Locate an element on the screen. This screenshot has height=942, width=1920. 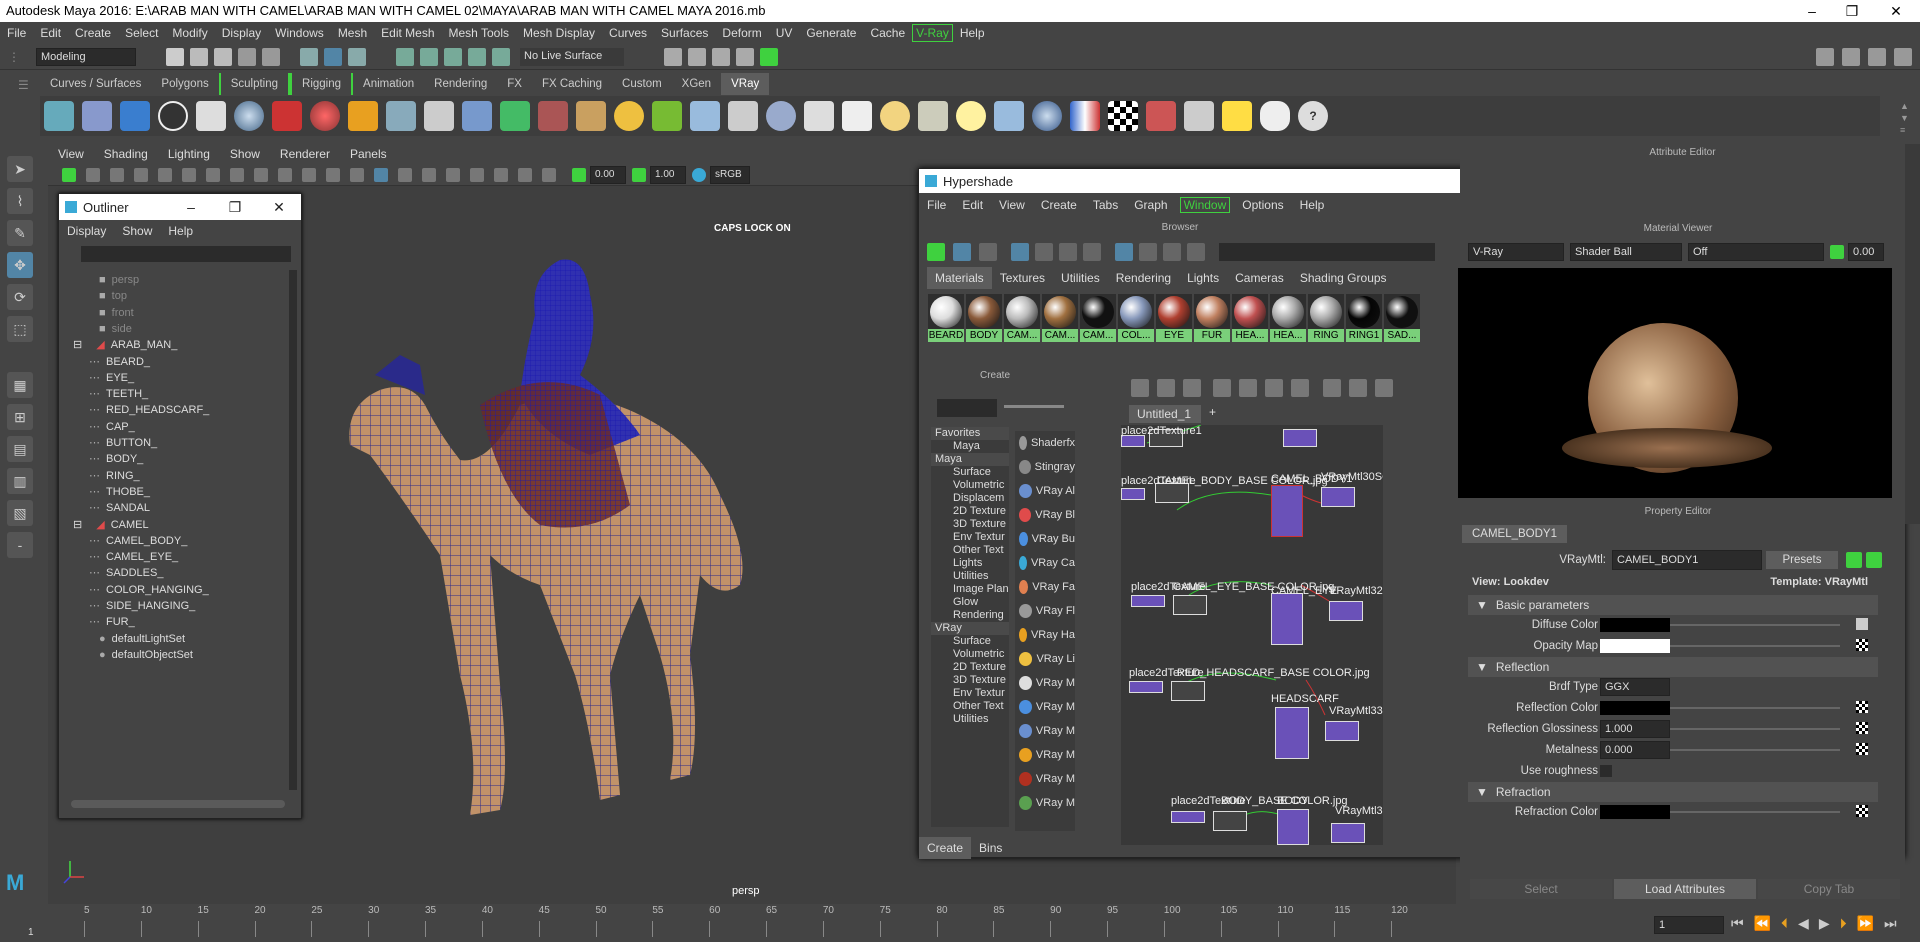
menu-surfaces: Surfaces is located at coordinates (684, 33).